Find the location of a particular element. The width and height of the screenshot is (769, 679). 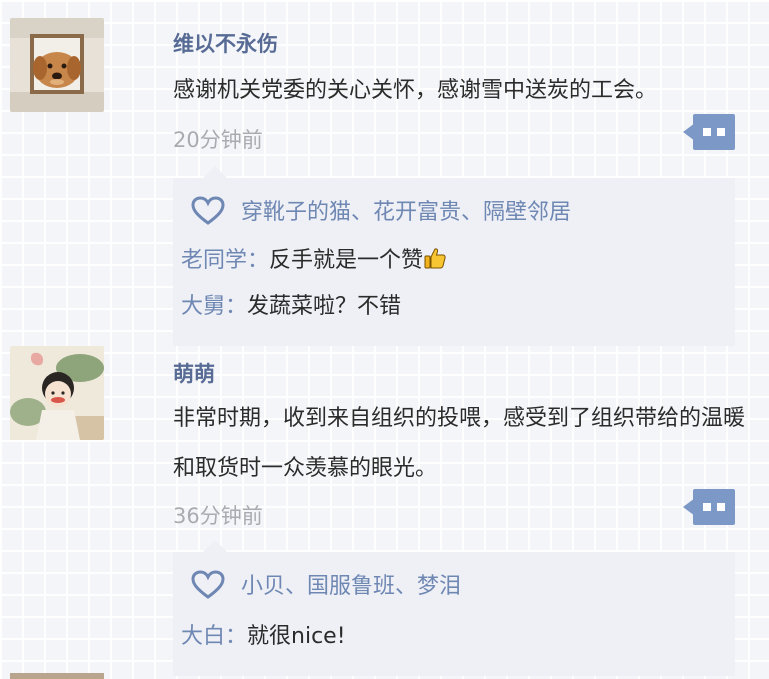

interaction-panel: 小贝、国服鲁班、梦泪 大白：就很nice! is located at coordinates (454, 608).